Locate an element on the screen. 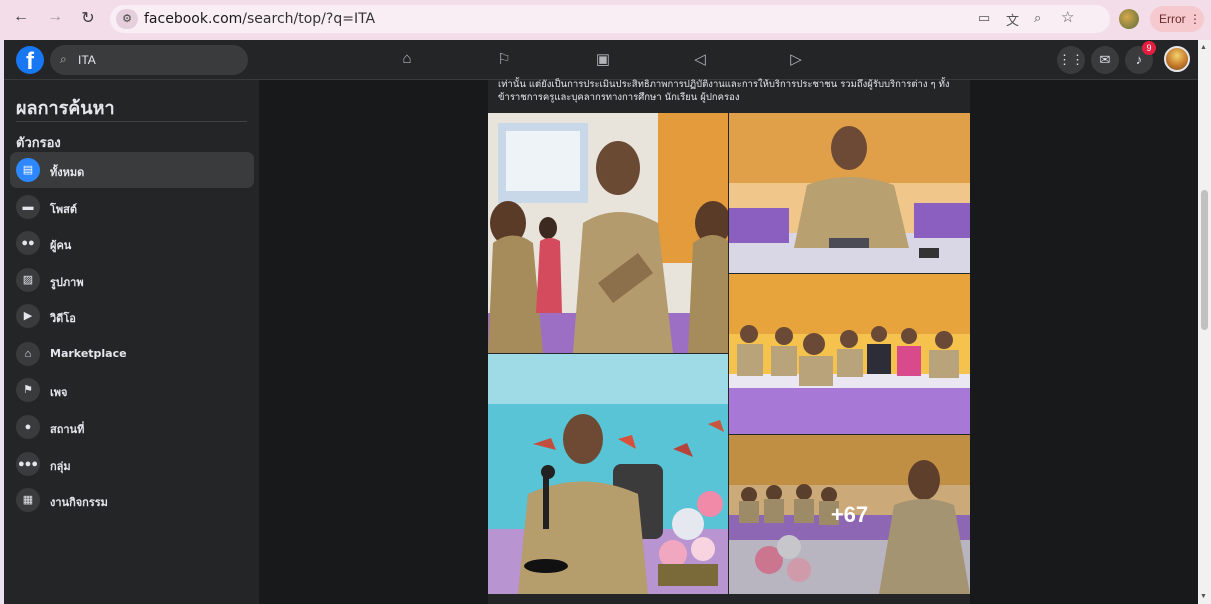 The image size is (1211, 604). cast-icon: ▭ is located at coordinates (984, 18).